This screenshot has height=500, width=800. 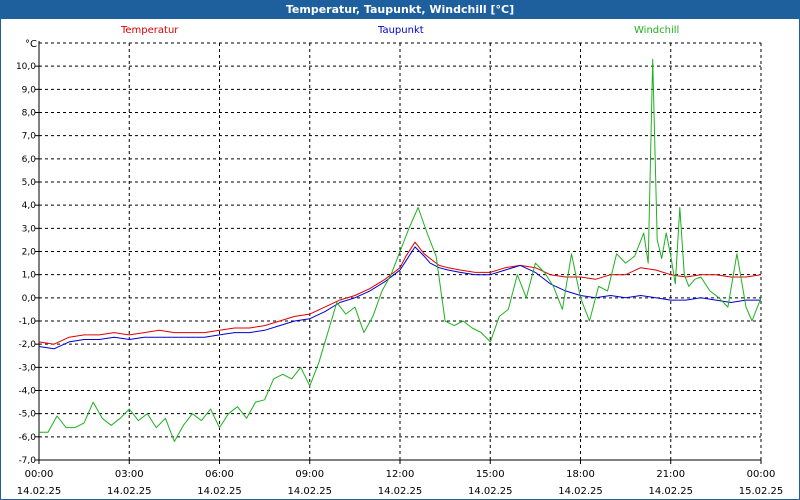 I want to click on x-tick-label-time: 06:00, so click(x=219, y=474).